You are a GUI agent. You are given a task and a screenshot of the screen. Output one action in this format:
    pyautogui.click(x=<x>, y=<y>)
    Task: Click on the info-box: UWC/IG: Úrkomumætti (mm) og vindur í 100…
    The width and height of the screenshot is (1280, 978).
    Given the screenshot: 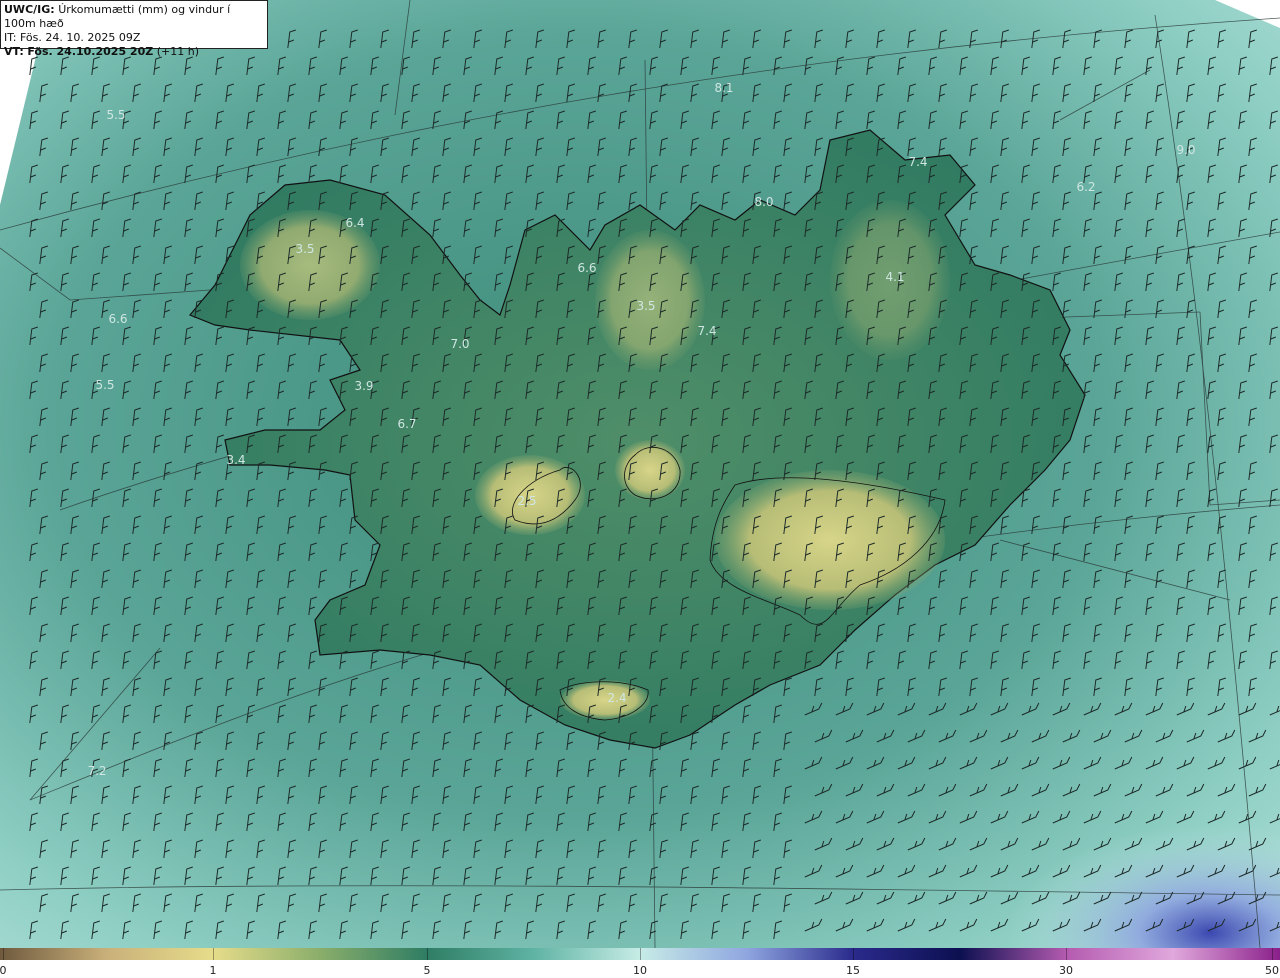 What is the action you would take?
    pyautogui.click(x=134, y=29)
    